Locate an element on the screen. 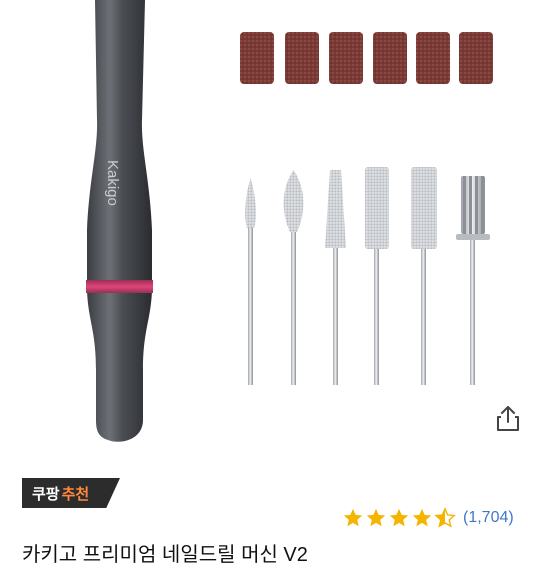  share-button is located at coordinates (508, 418).